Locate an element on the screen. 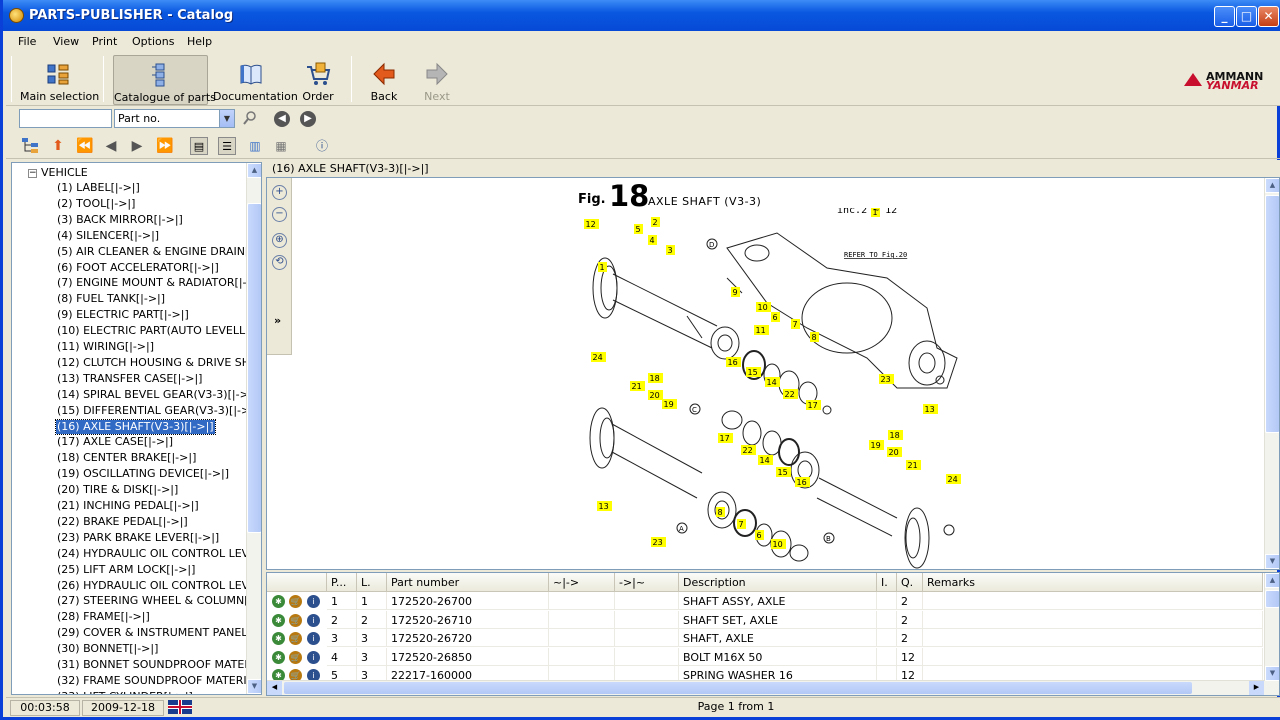 The height and width of the screenshot is (720, 1280). table-cell: 172520-26700 is located at coordinates (468, 601).